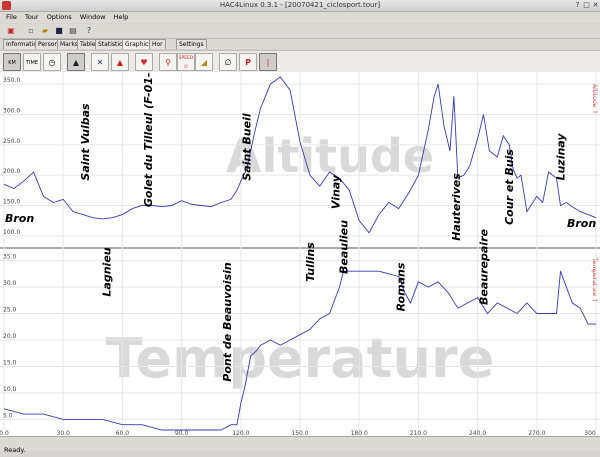 The image size is (600, 457). Describe the element at coordinates (59, 17) in the screenshot. I see `menu-options: Options` at that location.